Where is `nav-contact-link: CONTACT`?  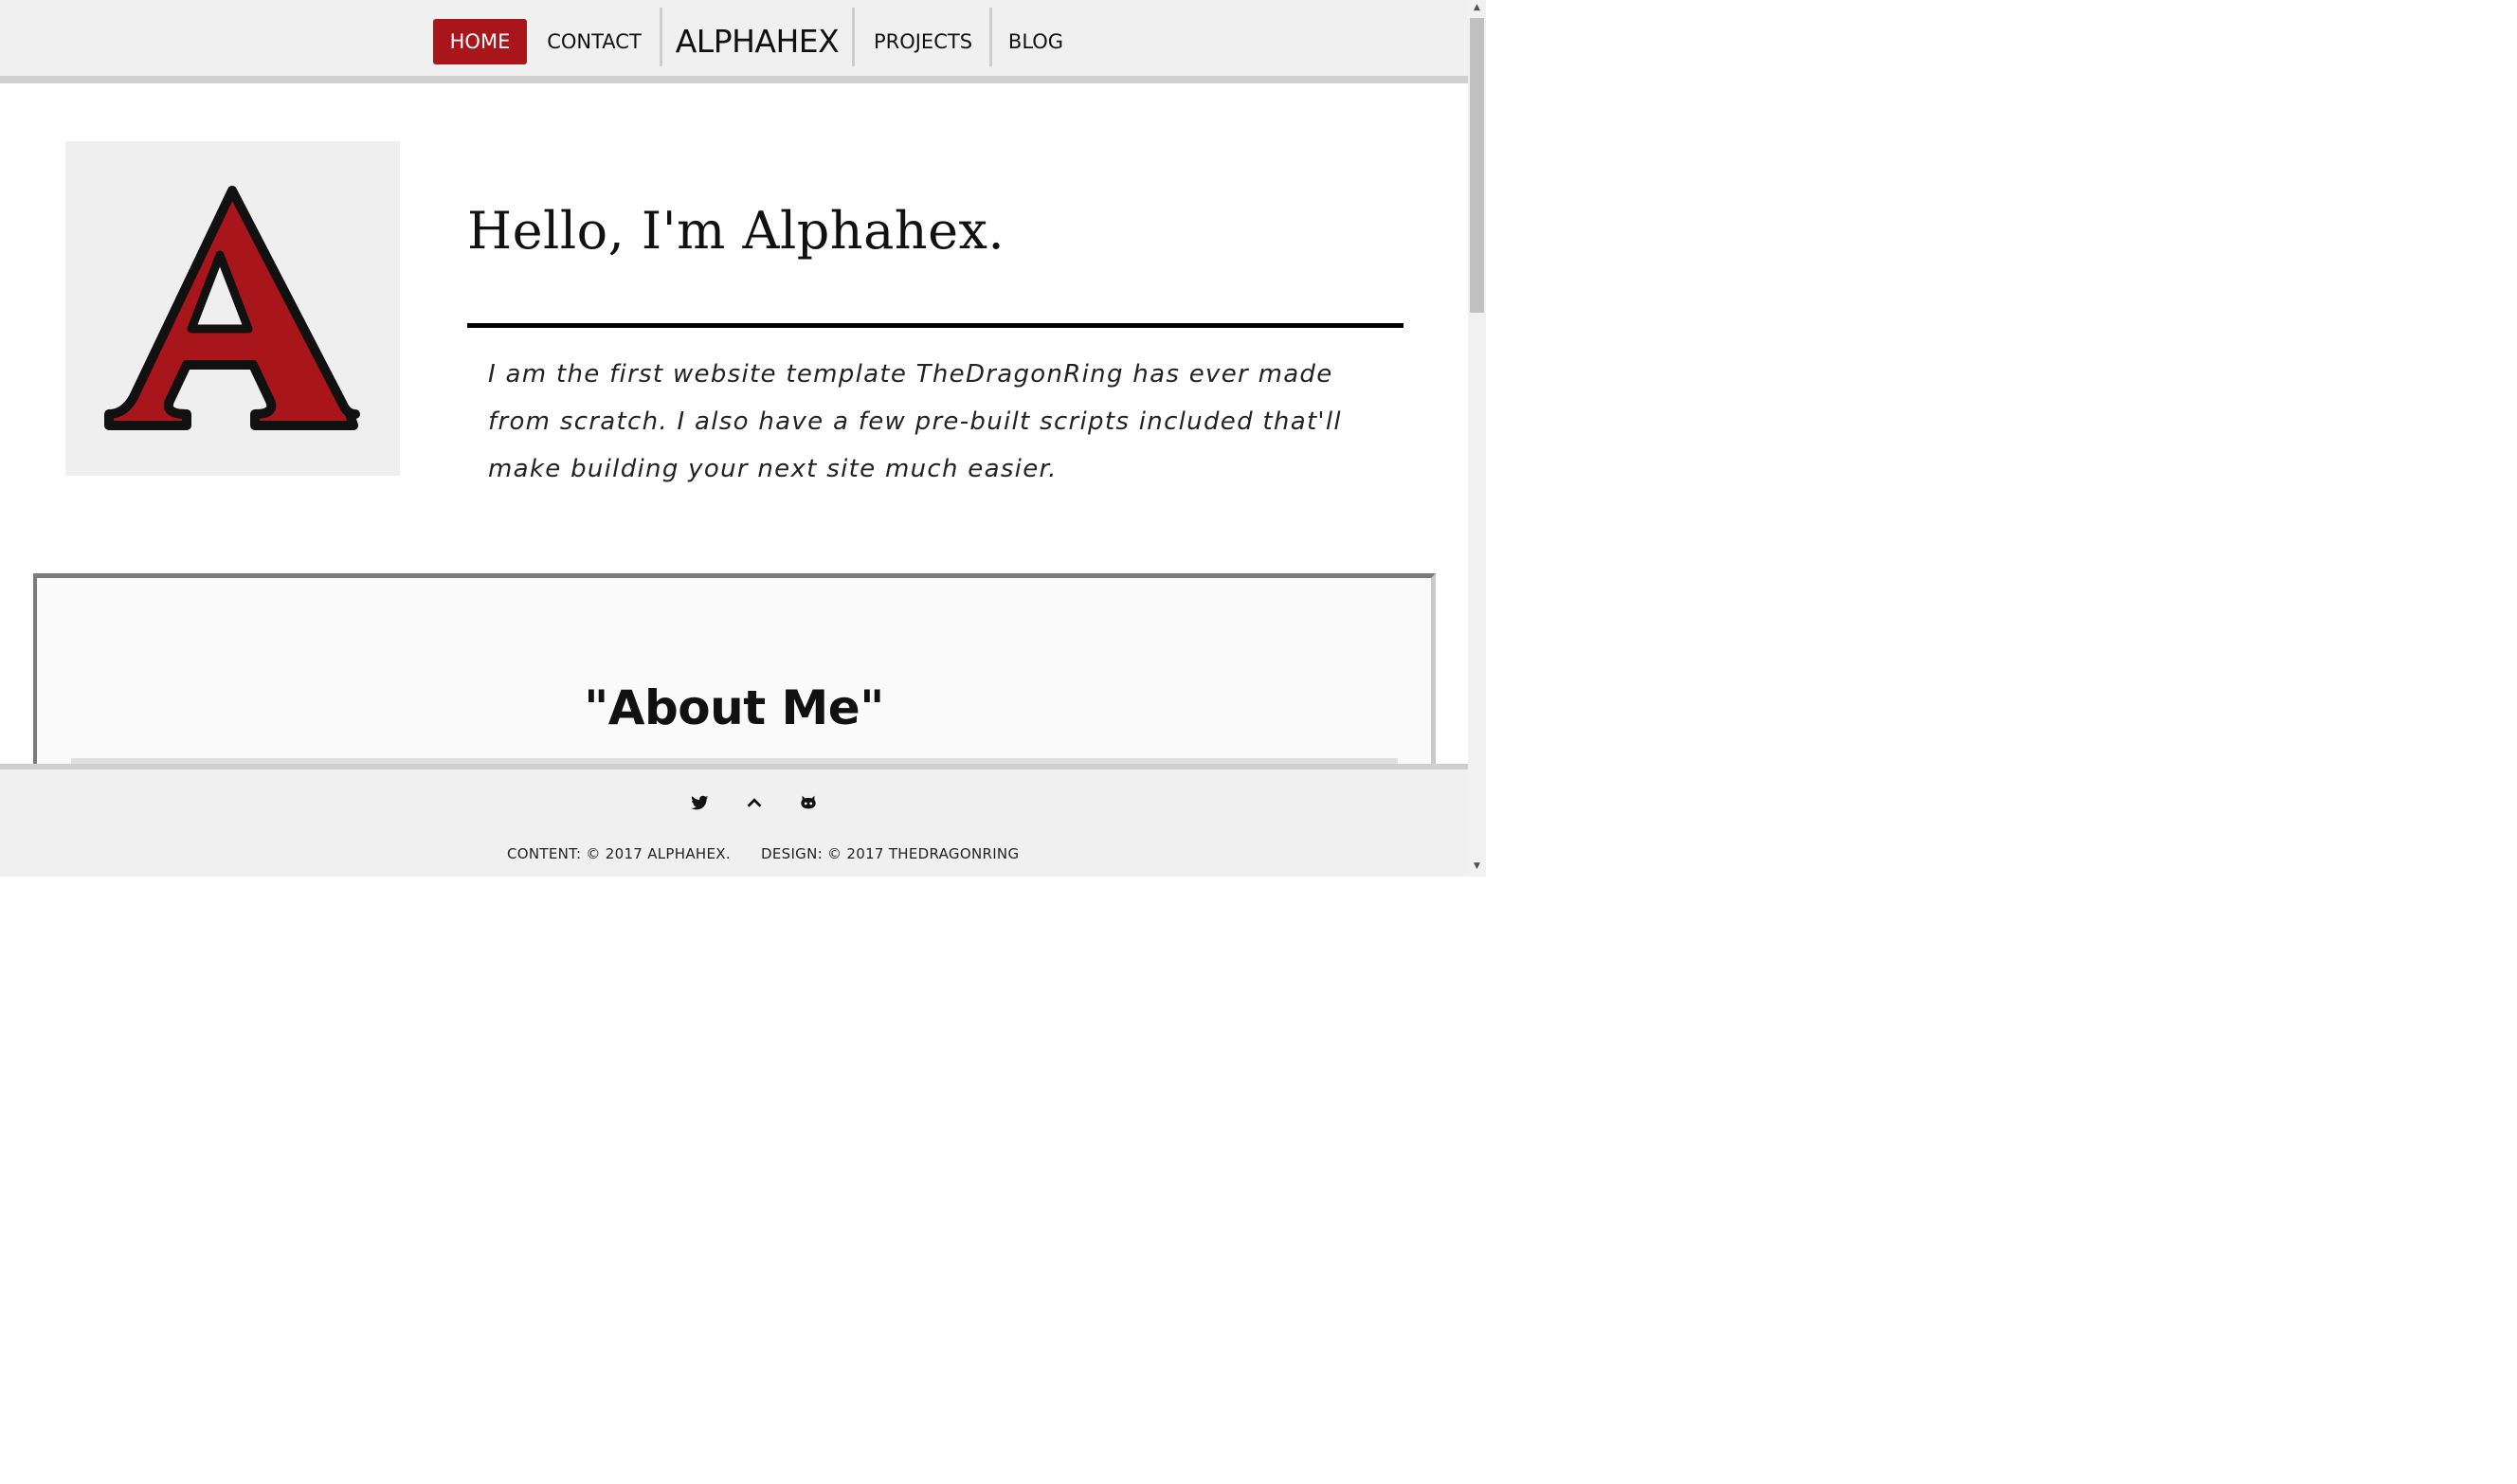
nav-contact-link: CONTACT is located at coordinates (594, 41).